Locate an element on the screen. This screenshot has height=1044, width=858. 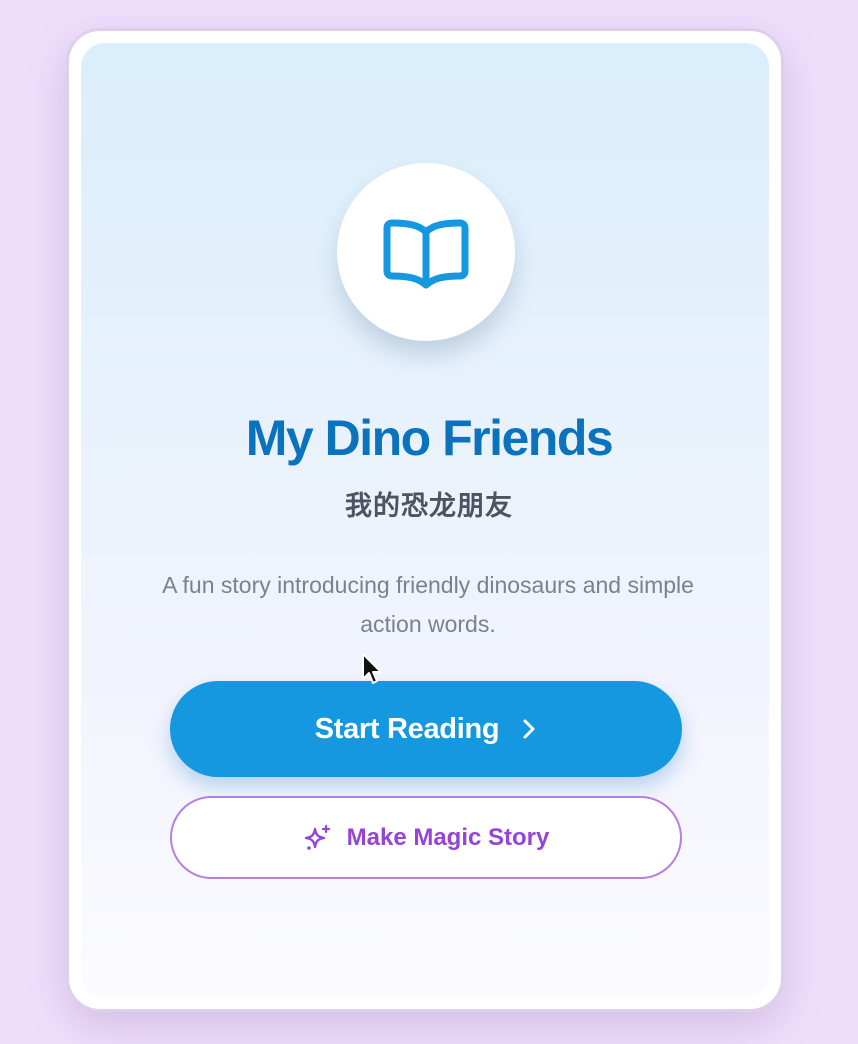
start-reading-button: Start Reading is located at coordinates (426, 729).